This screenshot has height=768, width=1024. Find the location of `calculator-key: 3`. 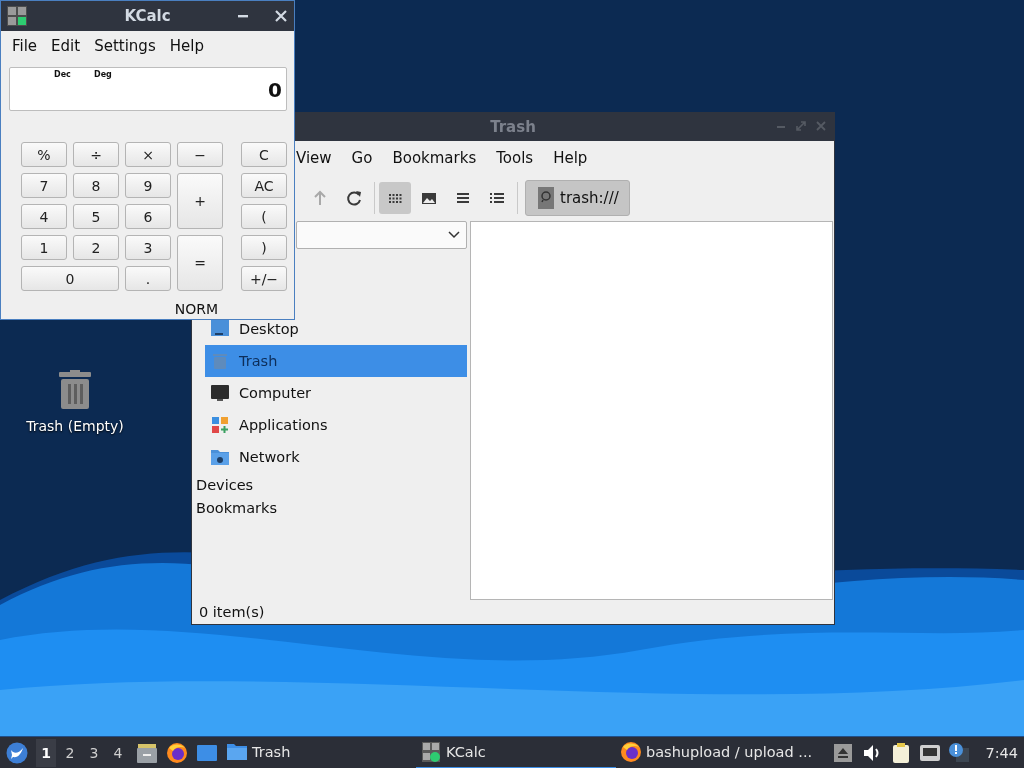

calculator-key: 3 is located at coordinates (148, 247).